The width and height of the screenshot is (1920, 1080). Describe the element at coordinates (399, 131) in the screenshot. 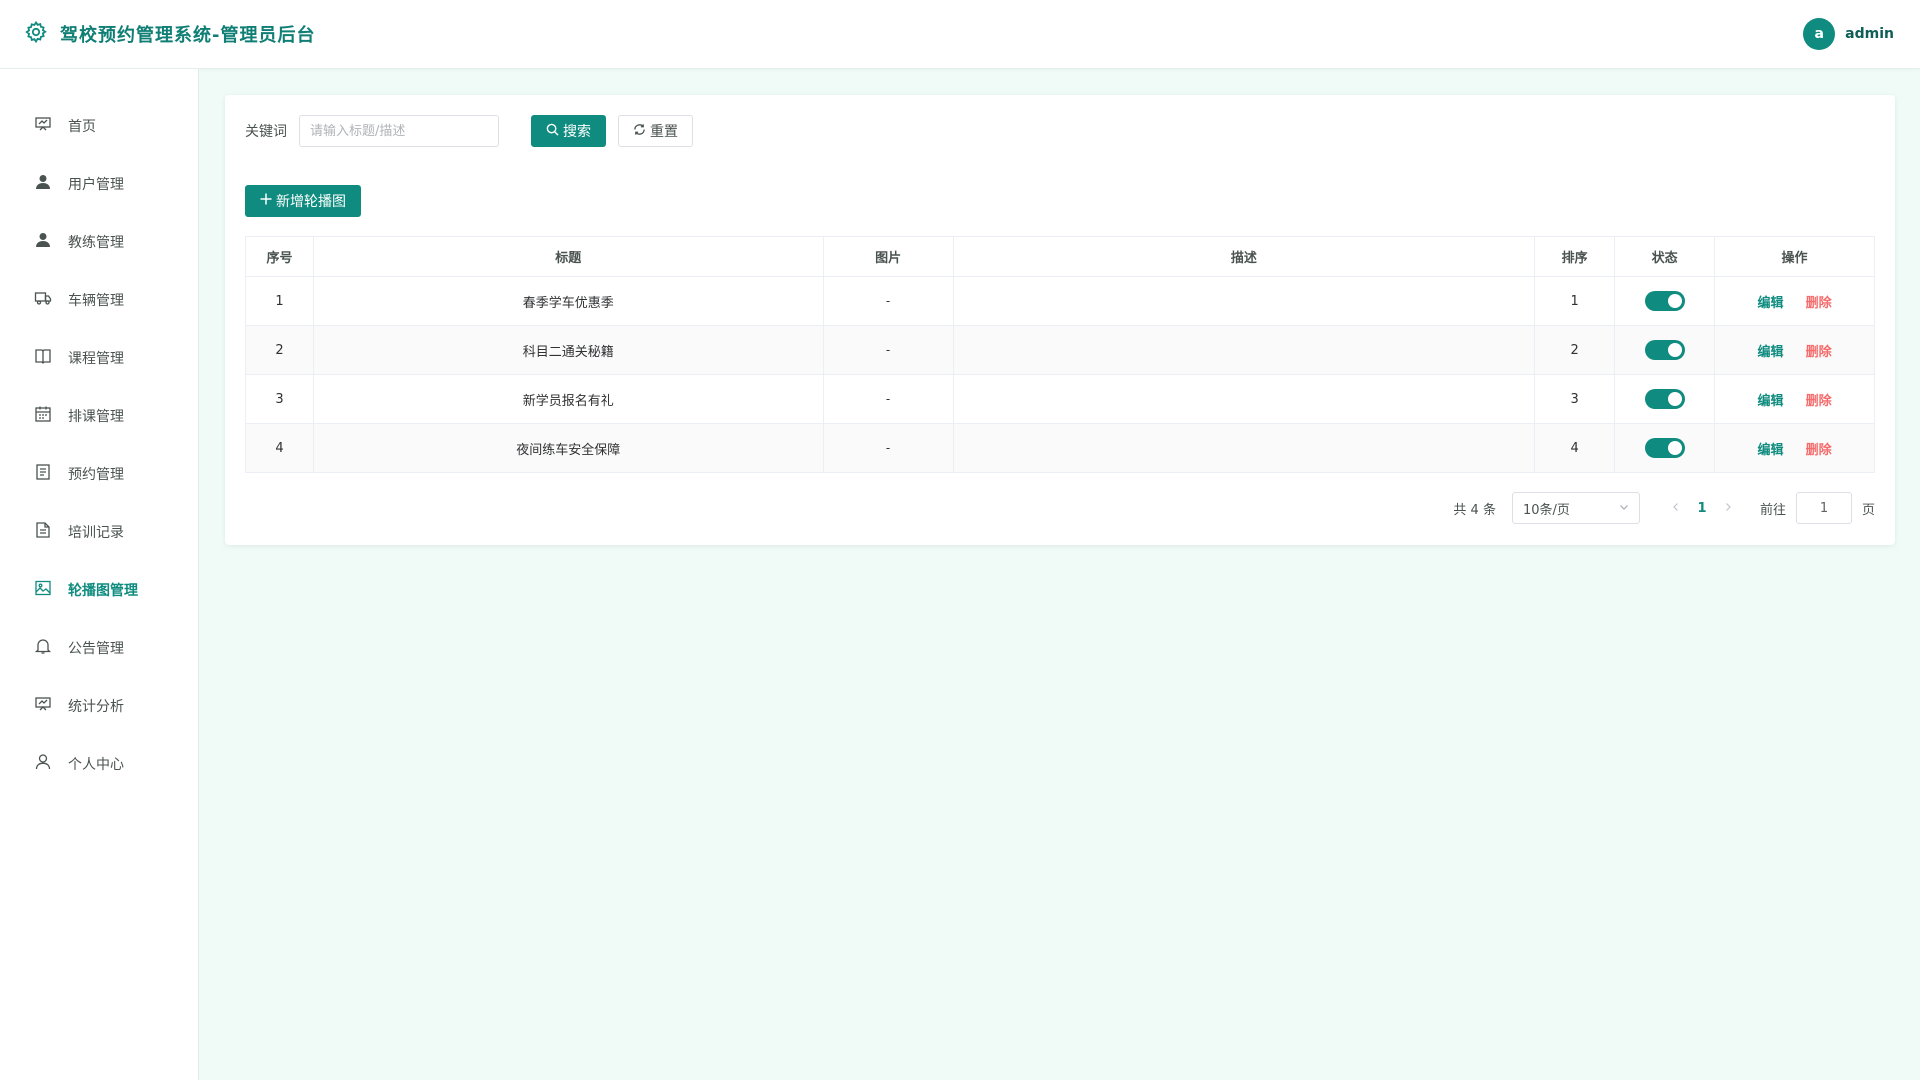

I see `keyword-input` at that location.